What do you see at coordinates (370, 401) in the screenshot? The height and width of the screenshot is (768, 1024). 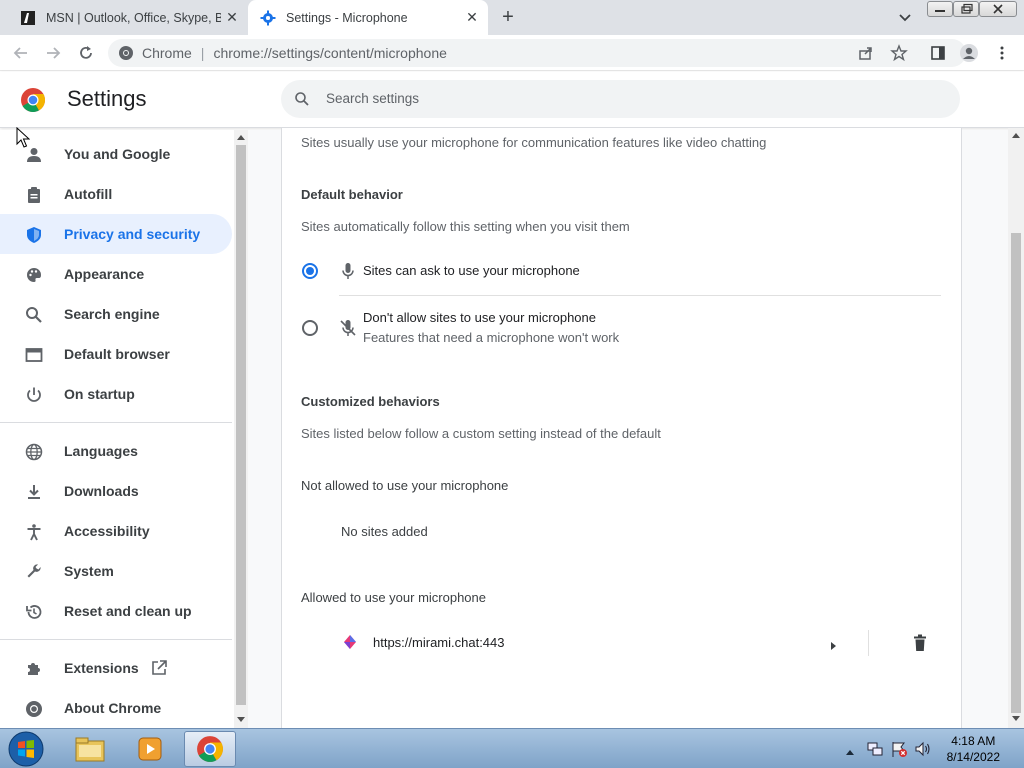 I see `customized-behaviors-heading: Customized behaviors` at bounding box center [370, 401].